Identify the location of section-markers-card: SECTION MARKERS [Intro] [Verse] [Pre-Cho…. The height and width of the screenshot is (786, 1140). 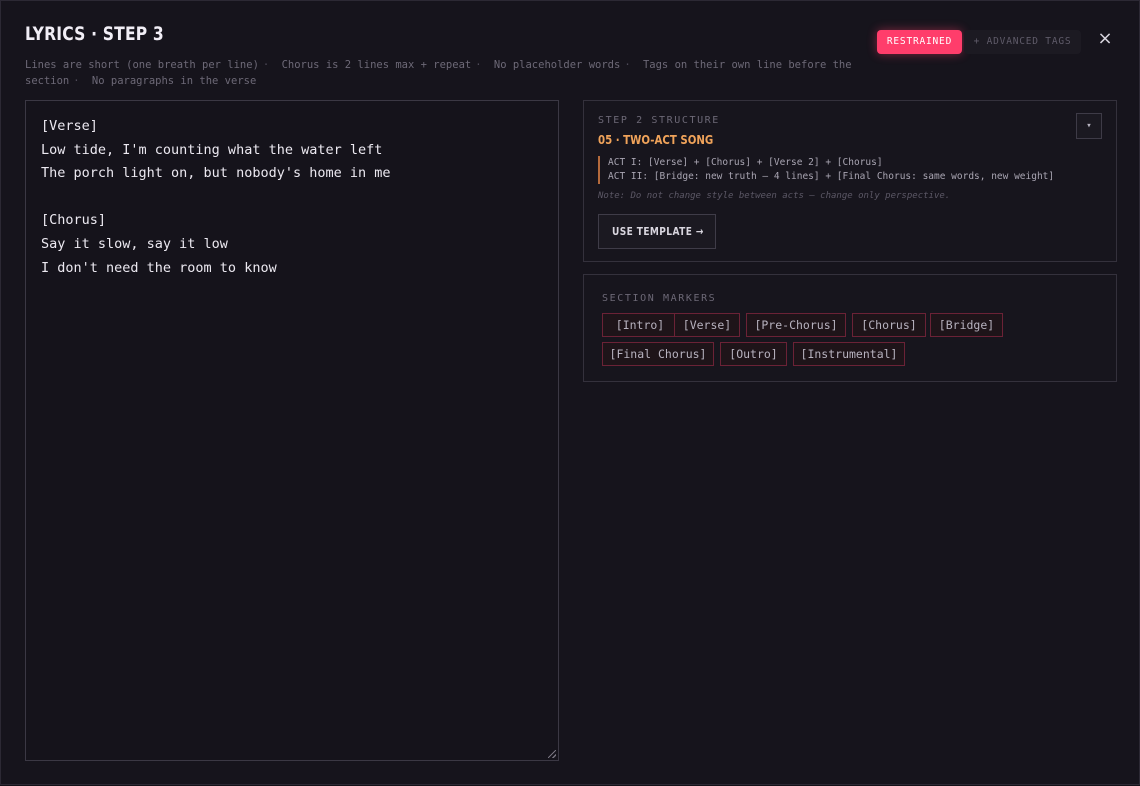
(850, 328).